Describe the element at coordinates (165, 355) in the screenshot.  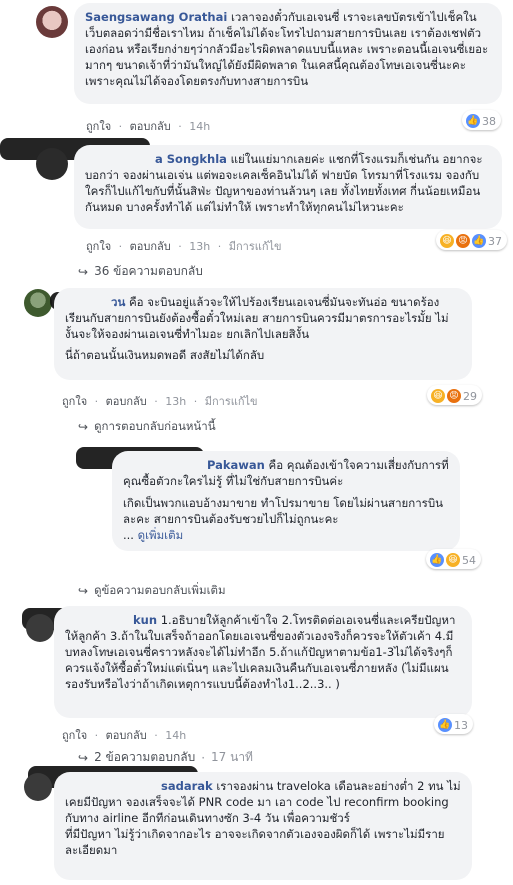
I see `comment-text-continued: นี่ถ้าตอนนั้นเงินหมดพอดี สงสัยไม่ได้กลับ` at that location.